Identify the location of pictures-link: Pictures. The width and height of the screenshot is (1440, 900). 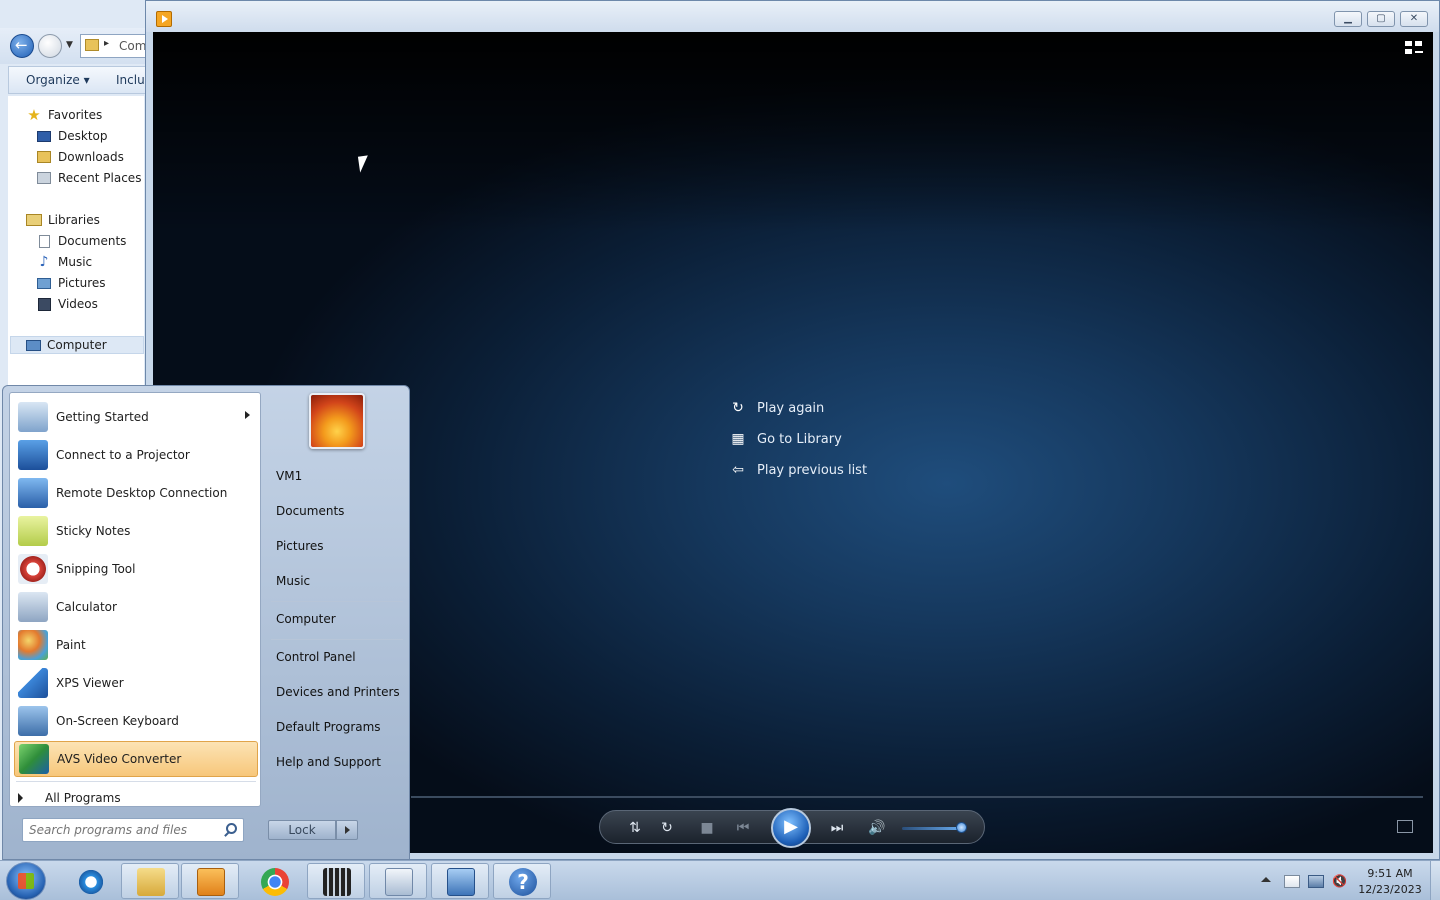
(340, 546).